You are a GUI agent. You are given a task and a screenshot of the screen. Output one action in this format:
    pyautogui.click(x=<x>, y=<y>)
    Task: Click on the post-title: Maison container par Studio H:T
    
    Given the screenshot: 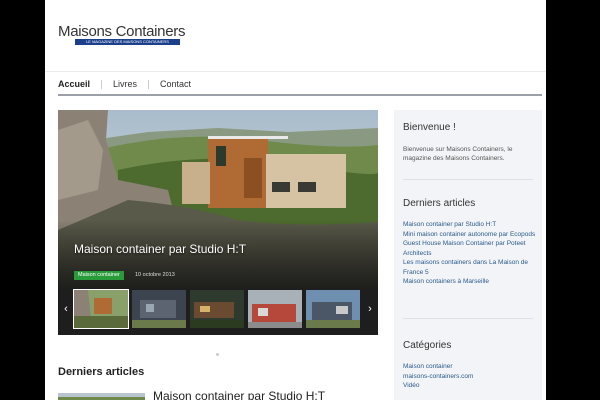 What is the action you would take?
    pyautogui.click(x=239, y=394)
    